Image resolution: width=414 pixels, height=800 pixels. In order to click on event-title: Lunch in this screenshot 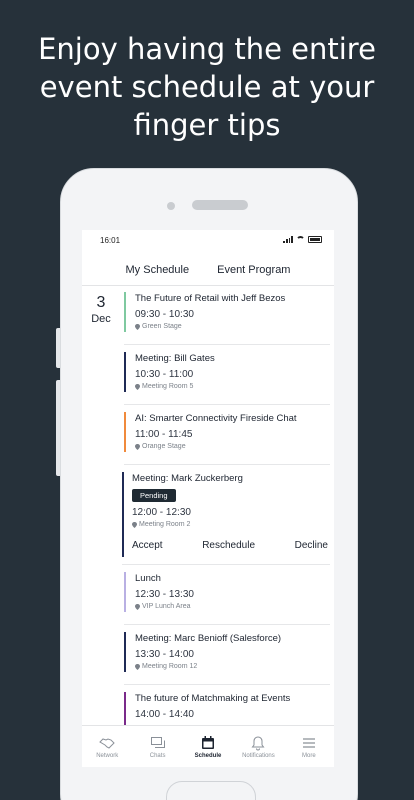, I will do `click(148, 578)`.